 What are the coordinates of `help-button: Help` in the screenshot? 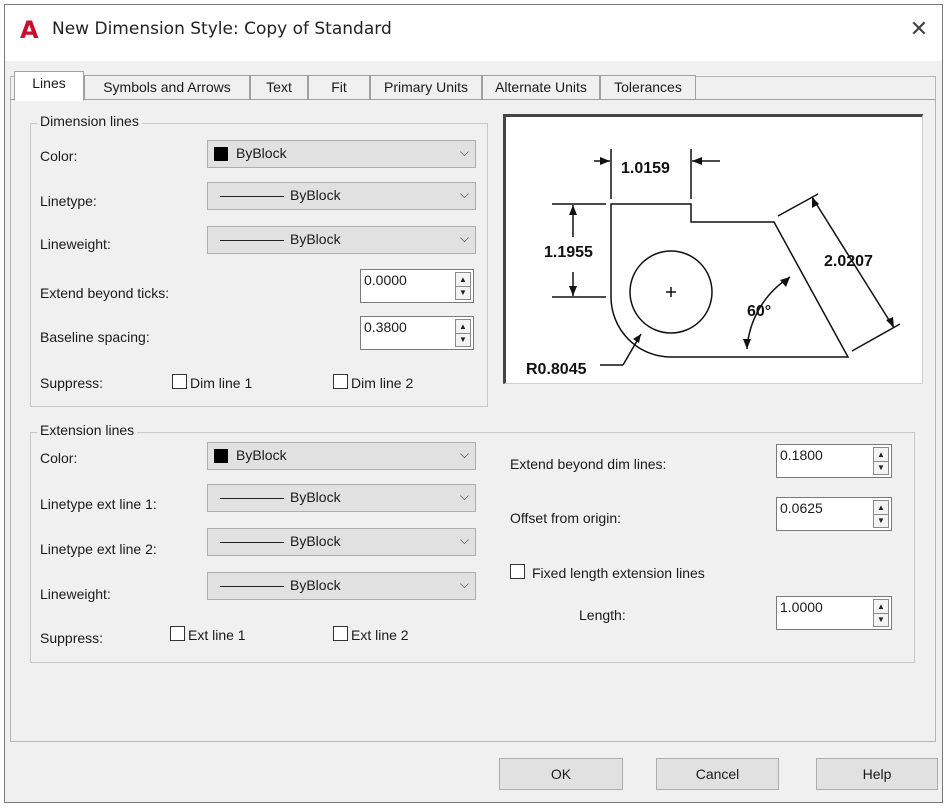 It's located at (877, 774).